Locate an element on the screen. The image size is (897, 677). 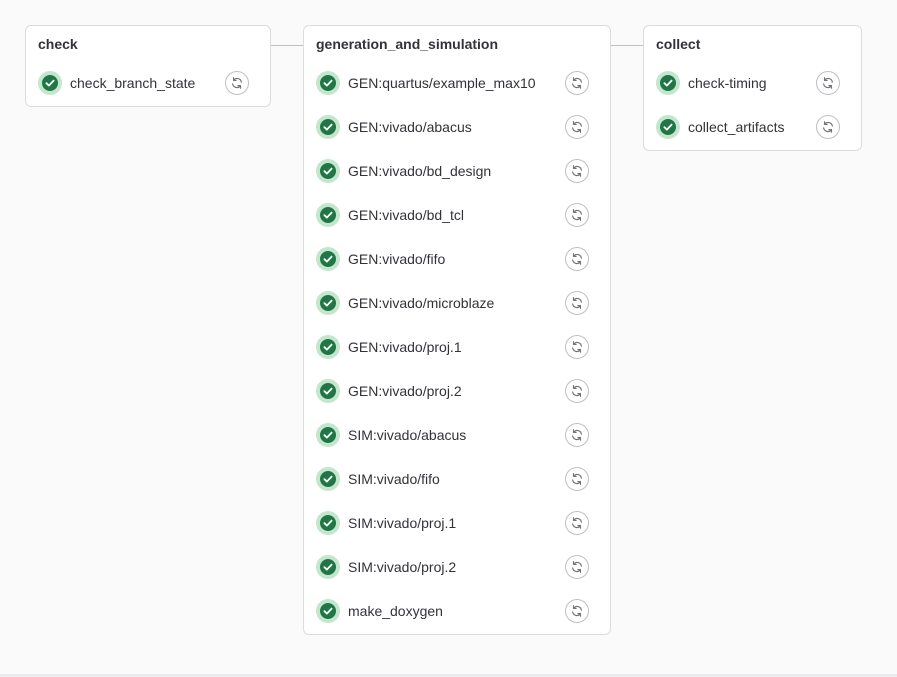
job-name: GEN:vivado/bd_design is located at coordinates (420, 171).